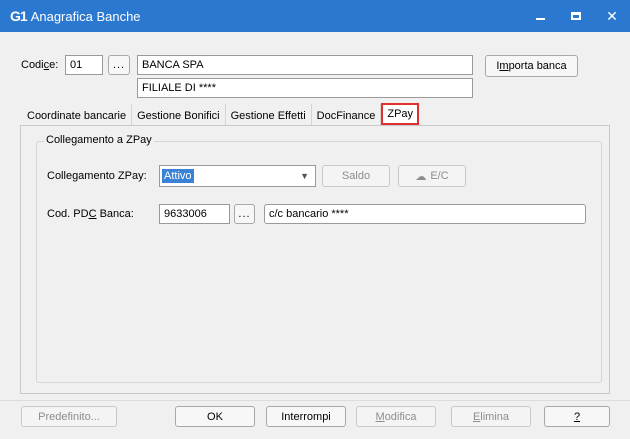  What do you see at coordinates (304, 176) in the screenshot?
I see `chevron-down-icon: ▼` at bounding box center [304, 176].